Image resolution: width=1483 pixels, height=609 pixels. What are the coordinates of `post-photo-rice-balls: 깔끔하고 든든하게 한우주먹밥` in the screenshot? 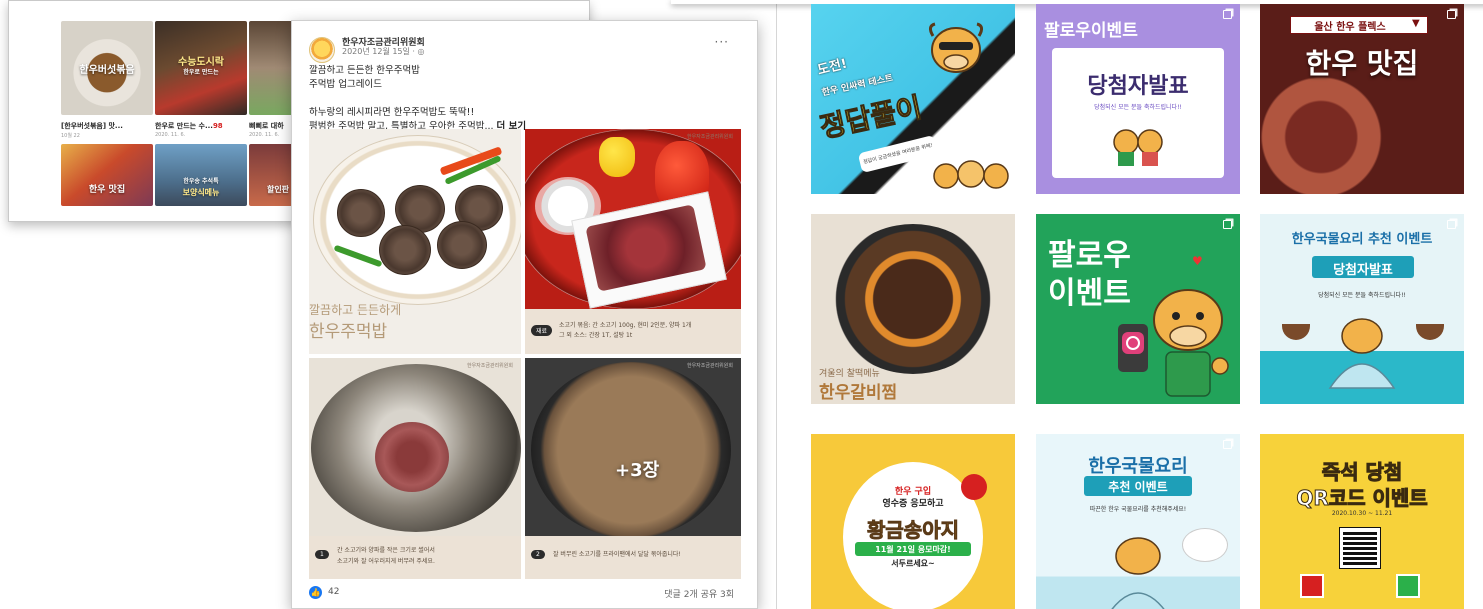 It's located at (415, 241).